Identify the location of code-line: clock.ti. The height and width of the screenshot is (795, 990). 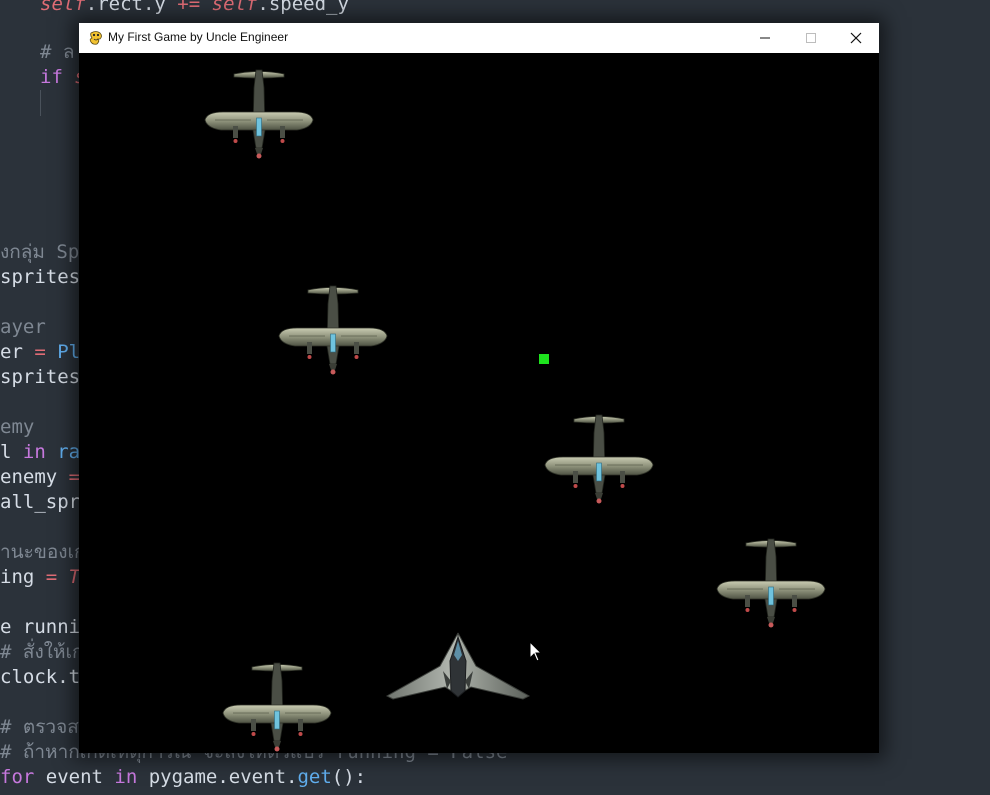
(46, 677).